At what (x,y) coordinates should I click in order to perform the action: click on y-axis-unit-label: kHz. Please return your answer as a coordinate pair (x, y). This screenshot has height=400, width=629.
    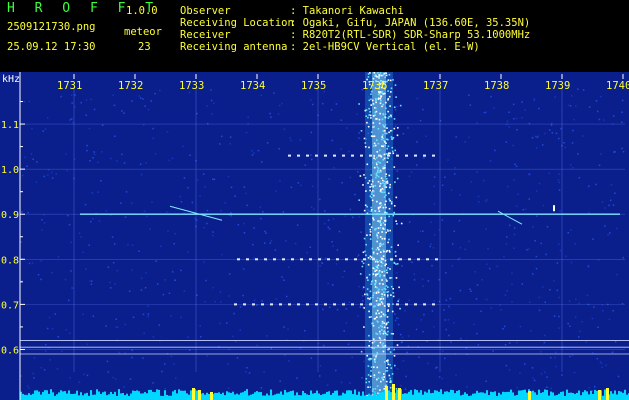
    Looking at the image, I should click on (11, 79).